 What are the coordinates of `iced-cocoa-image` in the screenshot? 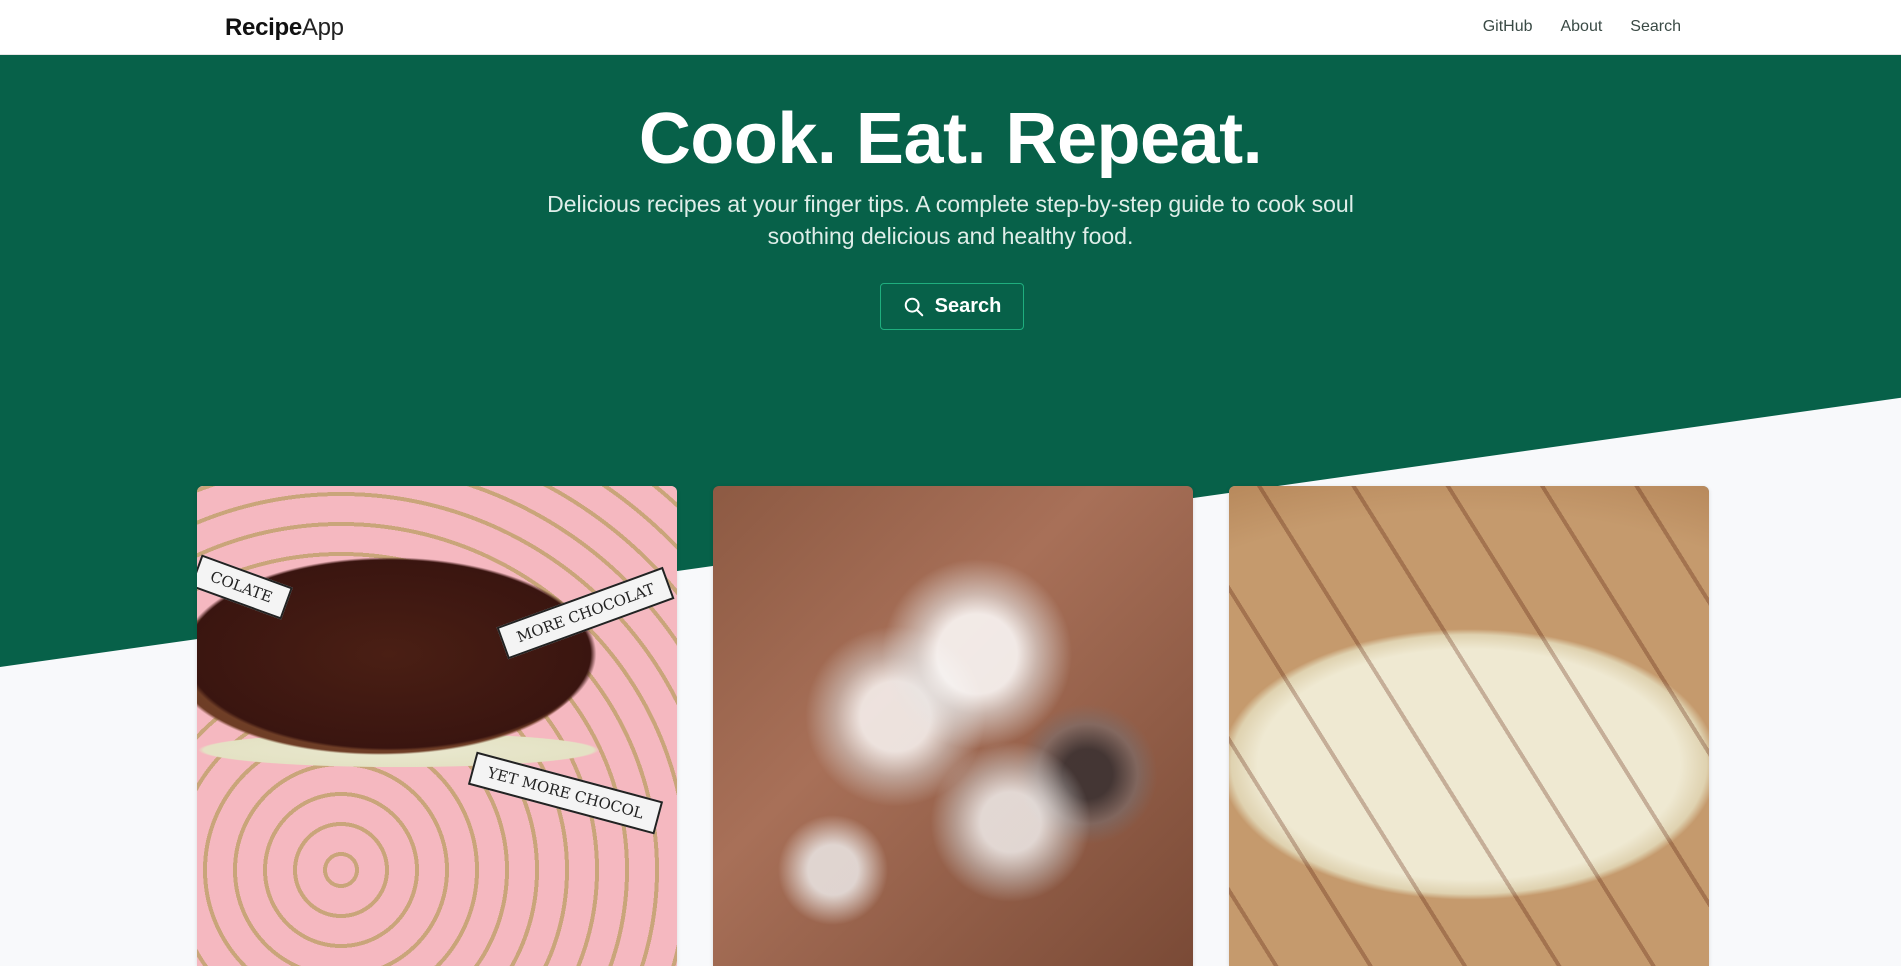 It's located at (953, 726).